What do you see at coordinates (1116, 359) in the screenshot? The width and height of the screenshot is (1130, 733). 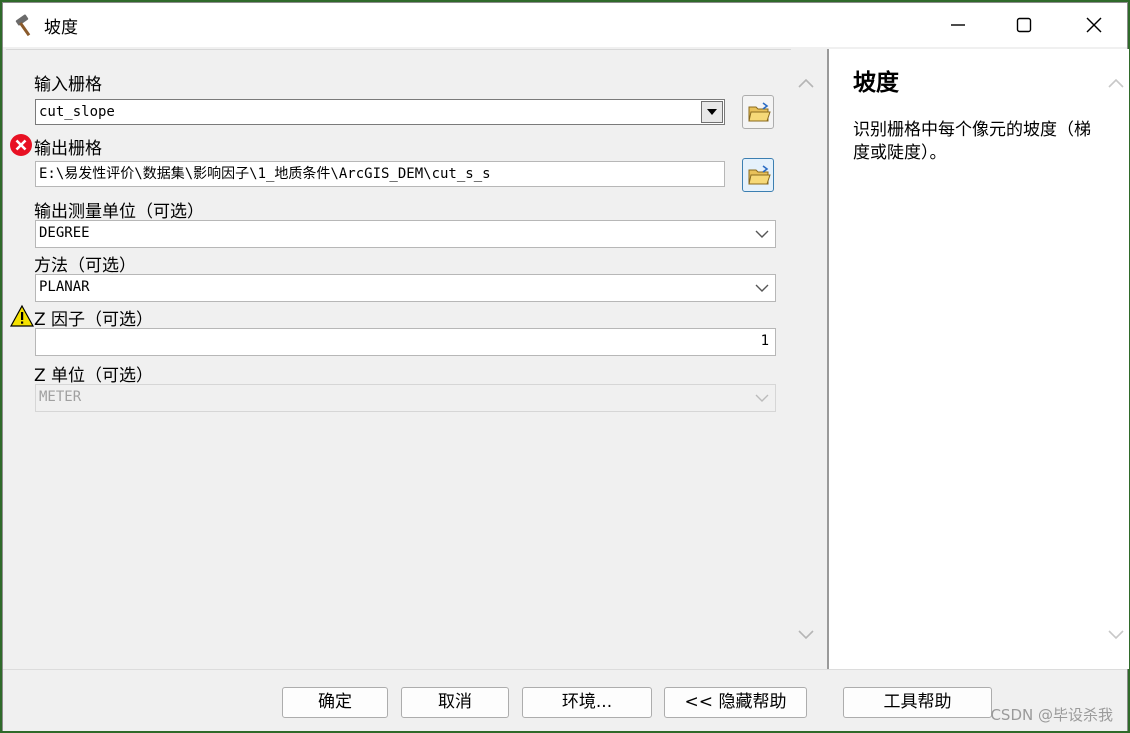 I see `help-scrollbar` at bounding box center [1116, 359].